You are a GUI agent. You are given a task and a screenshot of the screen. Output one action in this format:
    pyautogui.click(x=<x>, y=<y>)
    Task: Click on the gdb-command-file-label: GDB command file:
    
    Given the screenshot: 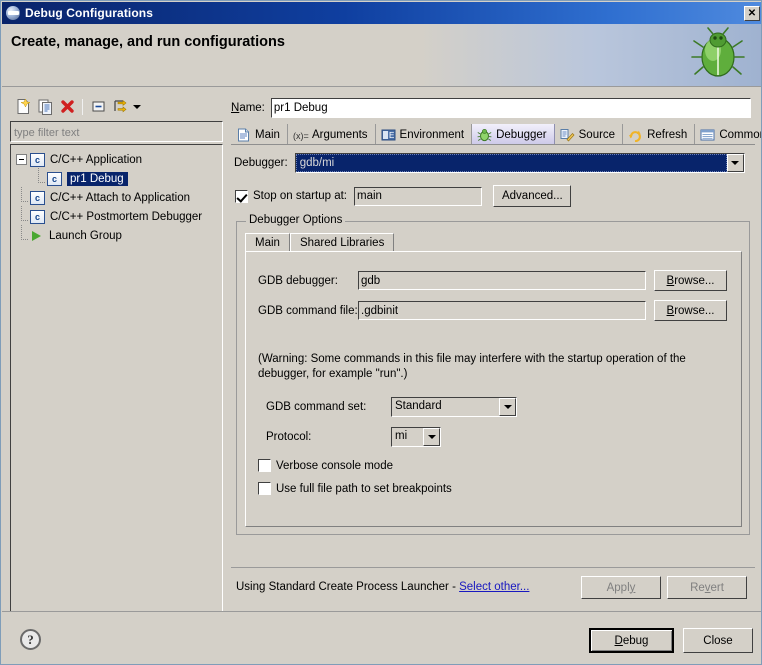 What is the action you would take?
    pyautogui.click(x=308, y=310)
    